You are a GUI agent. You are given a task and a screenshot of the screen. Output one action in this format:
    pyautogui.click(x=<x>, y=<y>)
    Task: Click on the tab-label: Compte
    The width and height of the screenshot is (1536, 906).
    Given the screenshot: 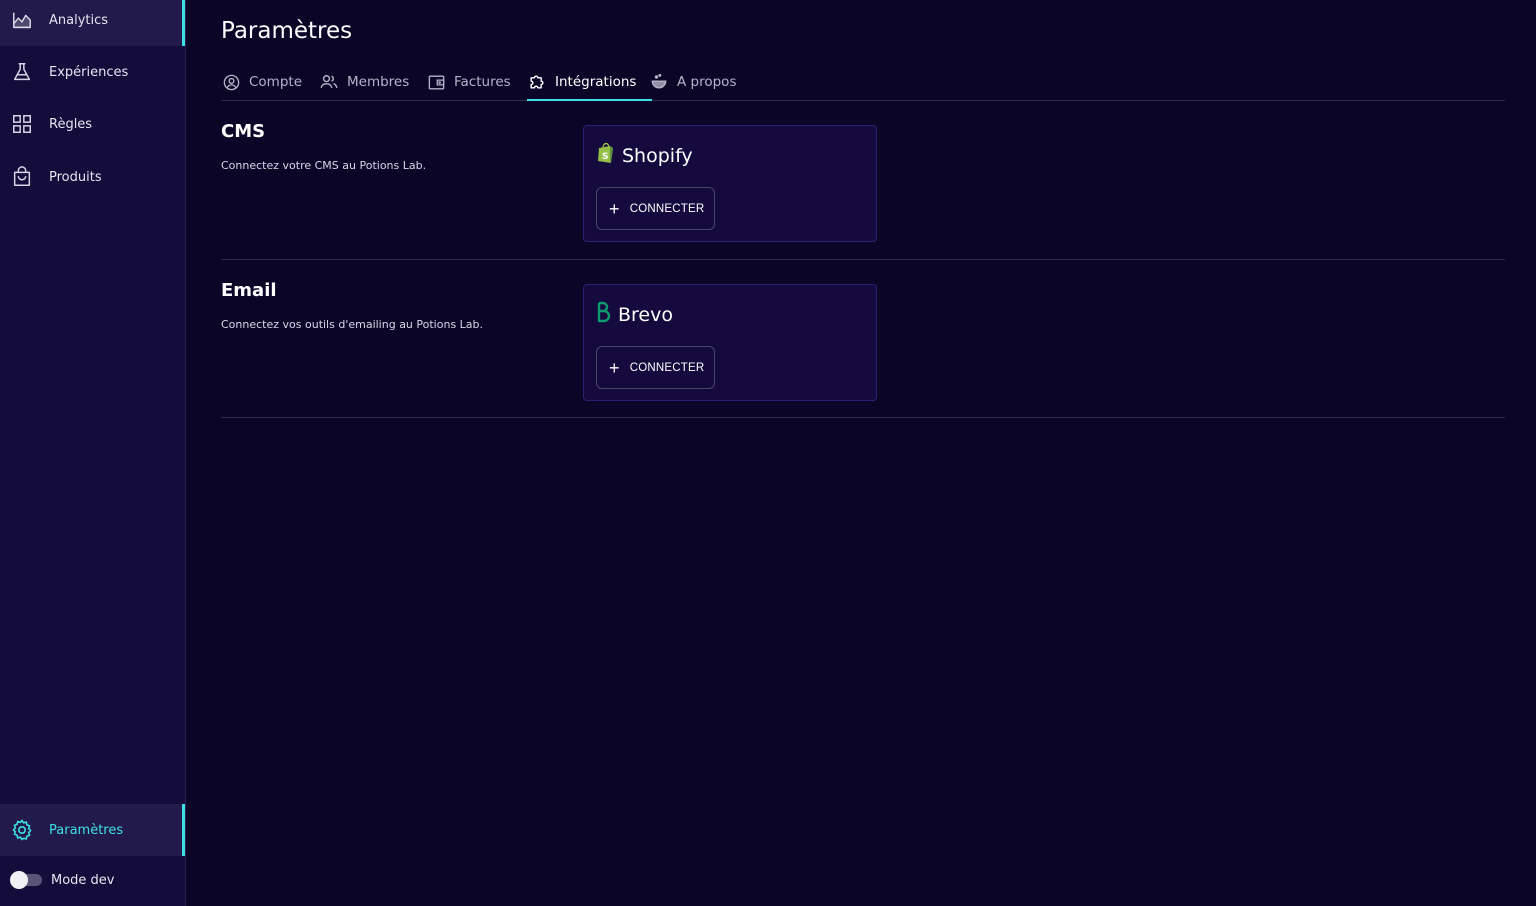 What is the action you would take?
    pyautogui.click(x=276, y=82)
    